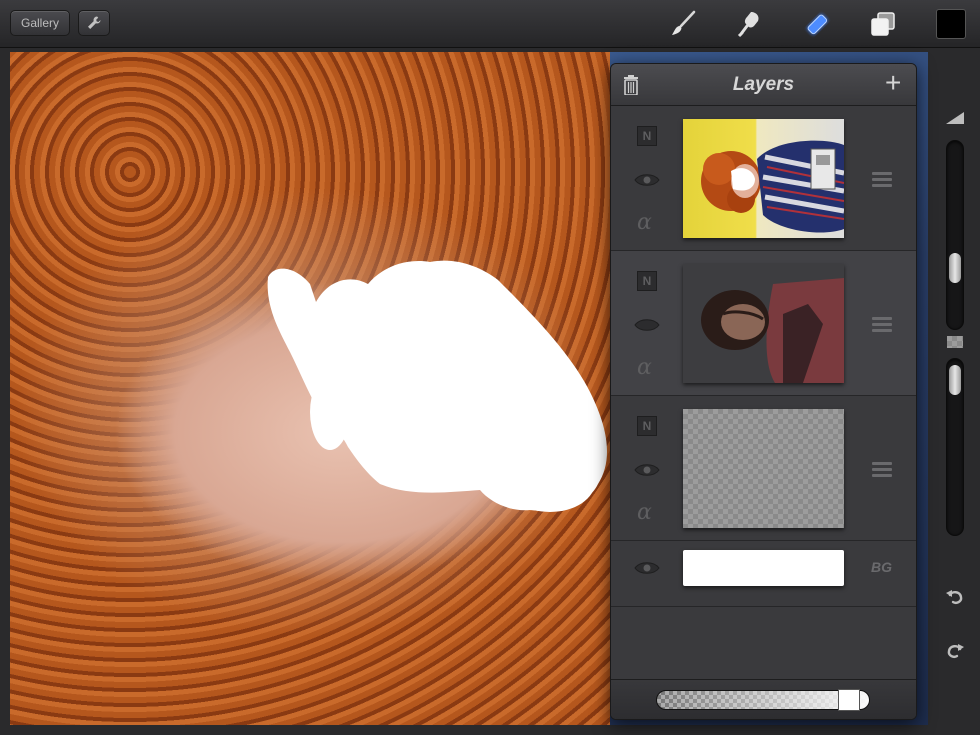  I want to click on brush-size-slider, so click(955, 235).